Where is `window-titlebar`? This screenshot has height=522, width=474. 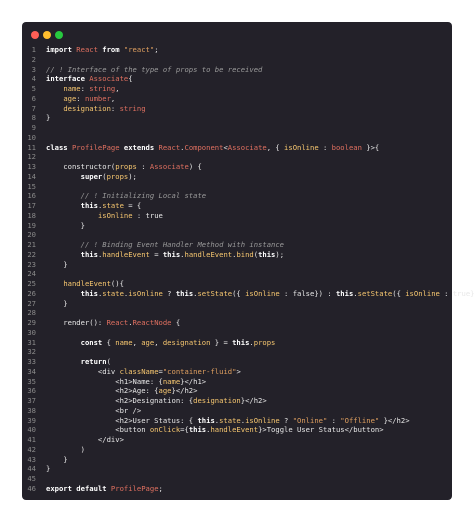
window-titlebar is located at coordinates (237, 34).